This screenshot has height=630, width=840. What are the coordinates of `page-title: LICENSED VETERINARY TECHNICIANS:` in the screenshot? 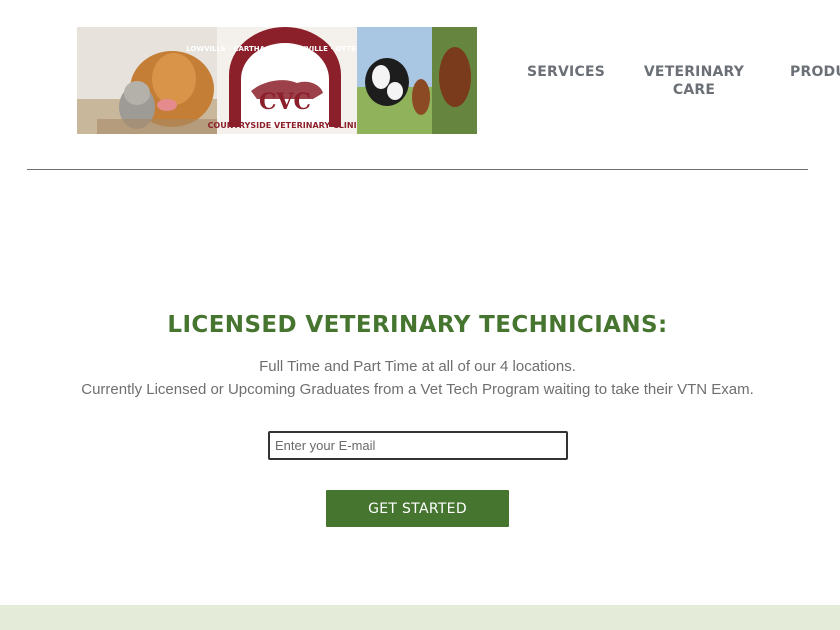 It's located at (417, 325).